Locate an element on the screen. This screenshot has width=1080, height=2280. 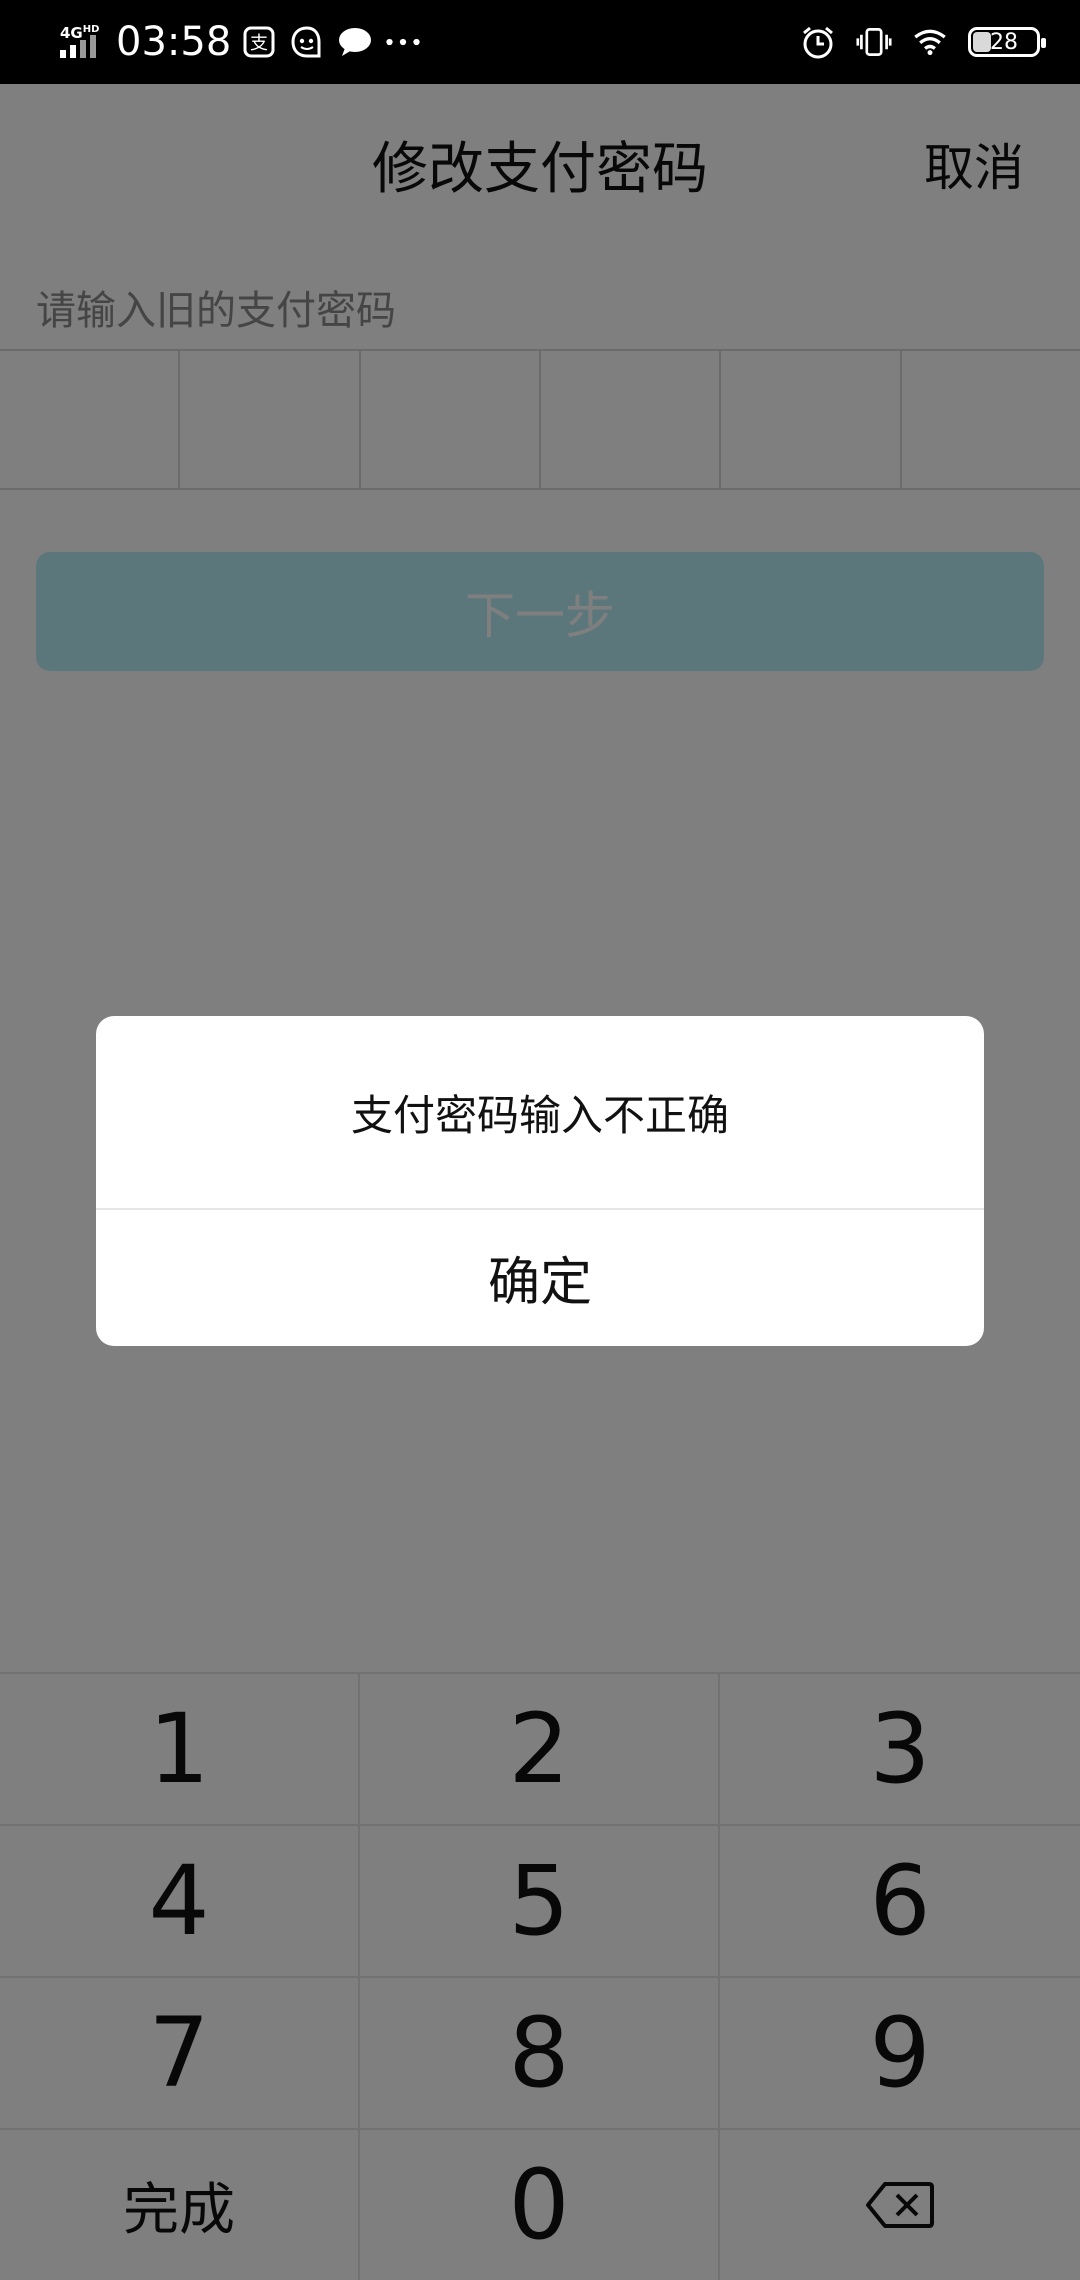
error-dialog: 支付密码输入不正确 确定 is located at coordinates (540, 1181).